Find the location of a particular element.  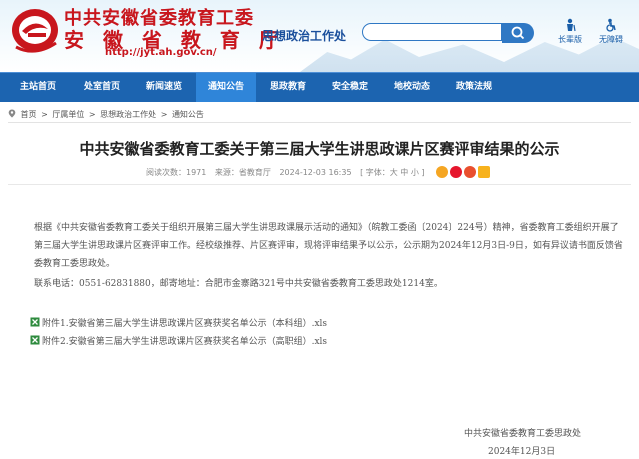

breadcrumb: 首页 > 厅属单位 > 思想政治工作处 > 通知公告 is located at coordinates (107, 114).